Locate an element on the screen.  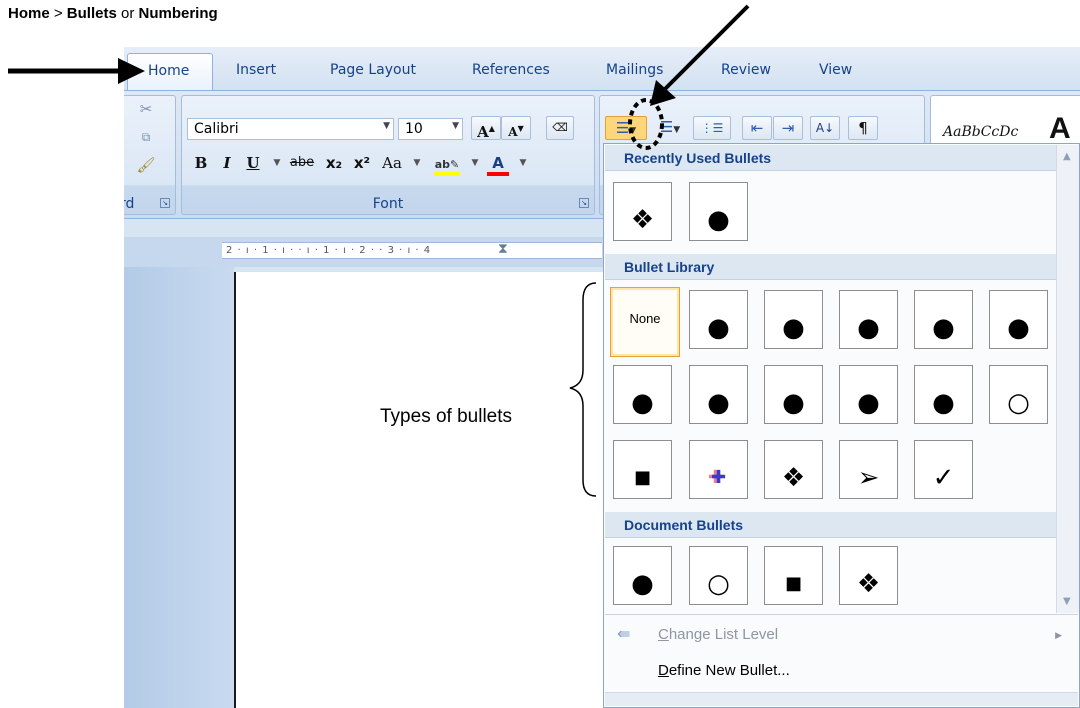
bullets-arrow-shaft is located at coordinates (705, 49).